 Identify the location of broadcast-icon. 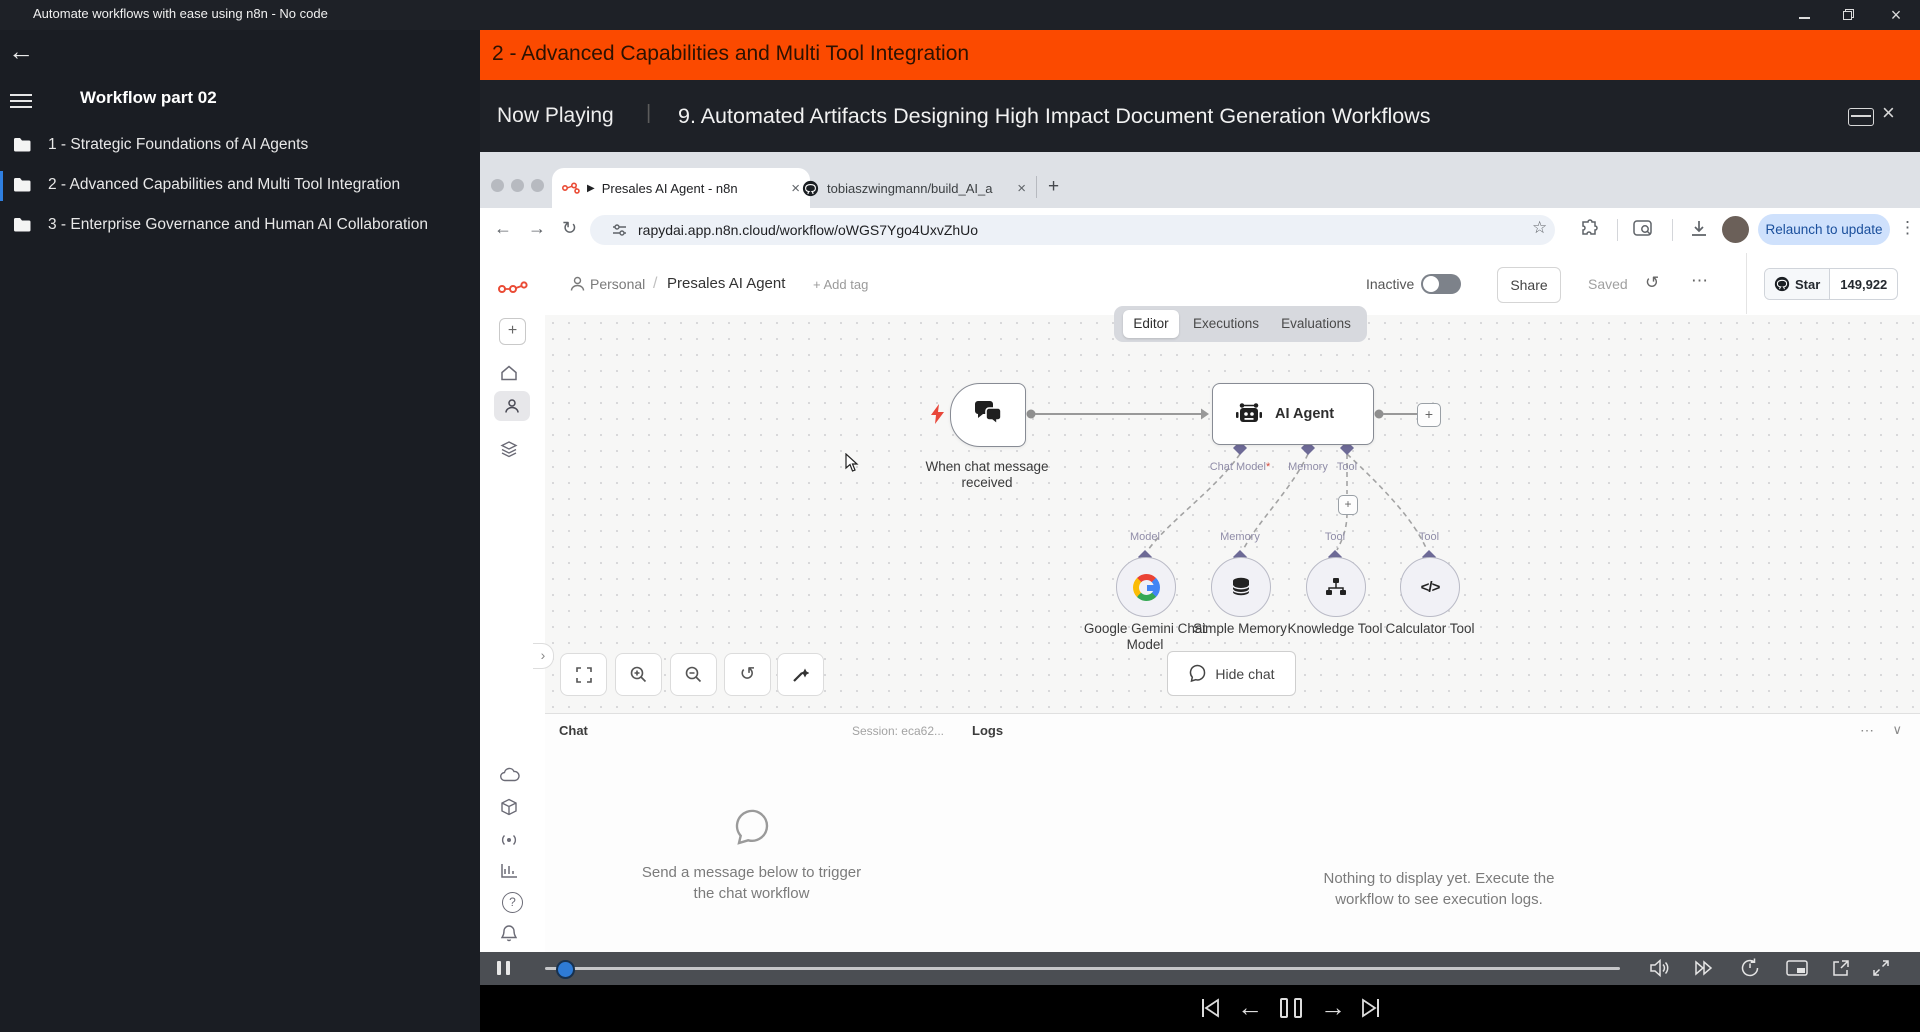
(509, 840).